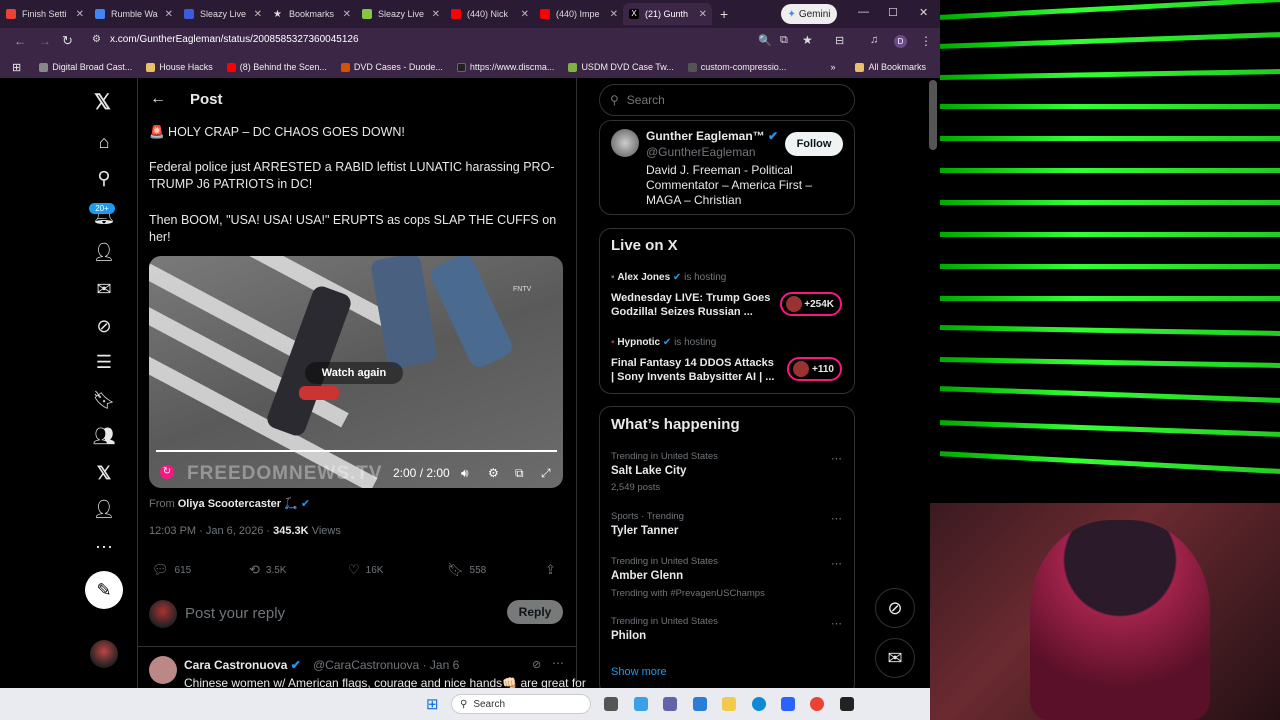  What do you see at coordinates (784, 40) in the screenshot?
I see `install-icon: ⧉` at bounding box center [784, 40].